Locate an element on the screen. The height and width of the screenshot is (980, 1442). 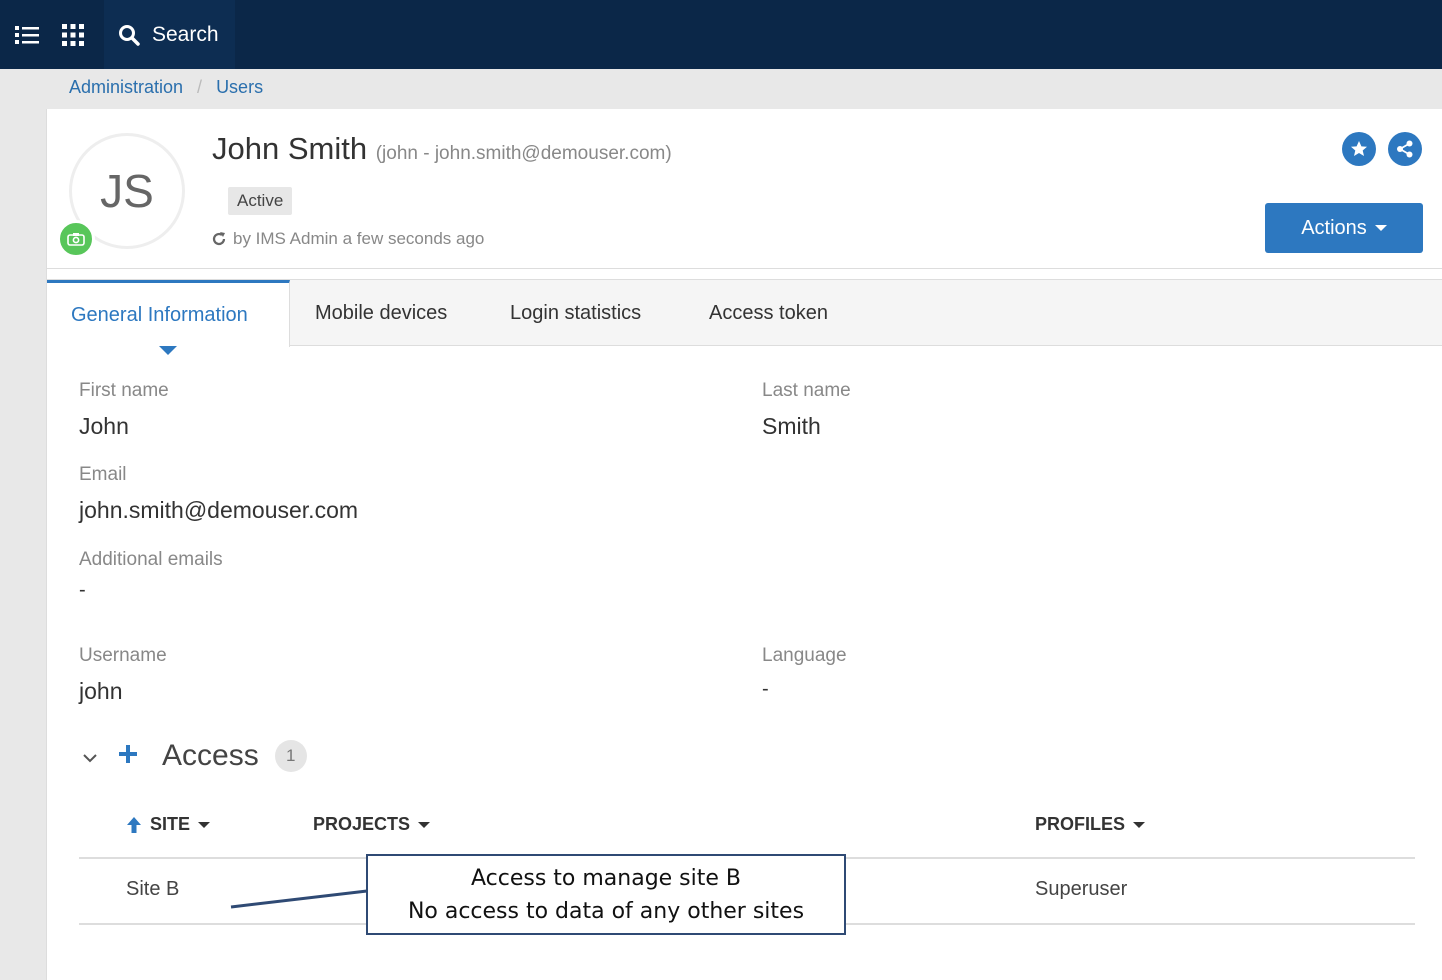
profiles-cell: Superuser is located at coordinates (1081, 889).